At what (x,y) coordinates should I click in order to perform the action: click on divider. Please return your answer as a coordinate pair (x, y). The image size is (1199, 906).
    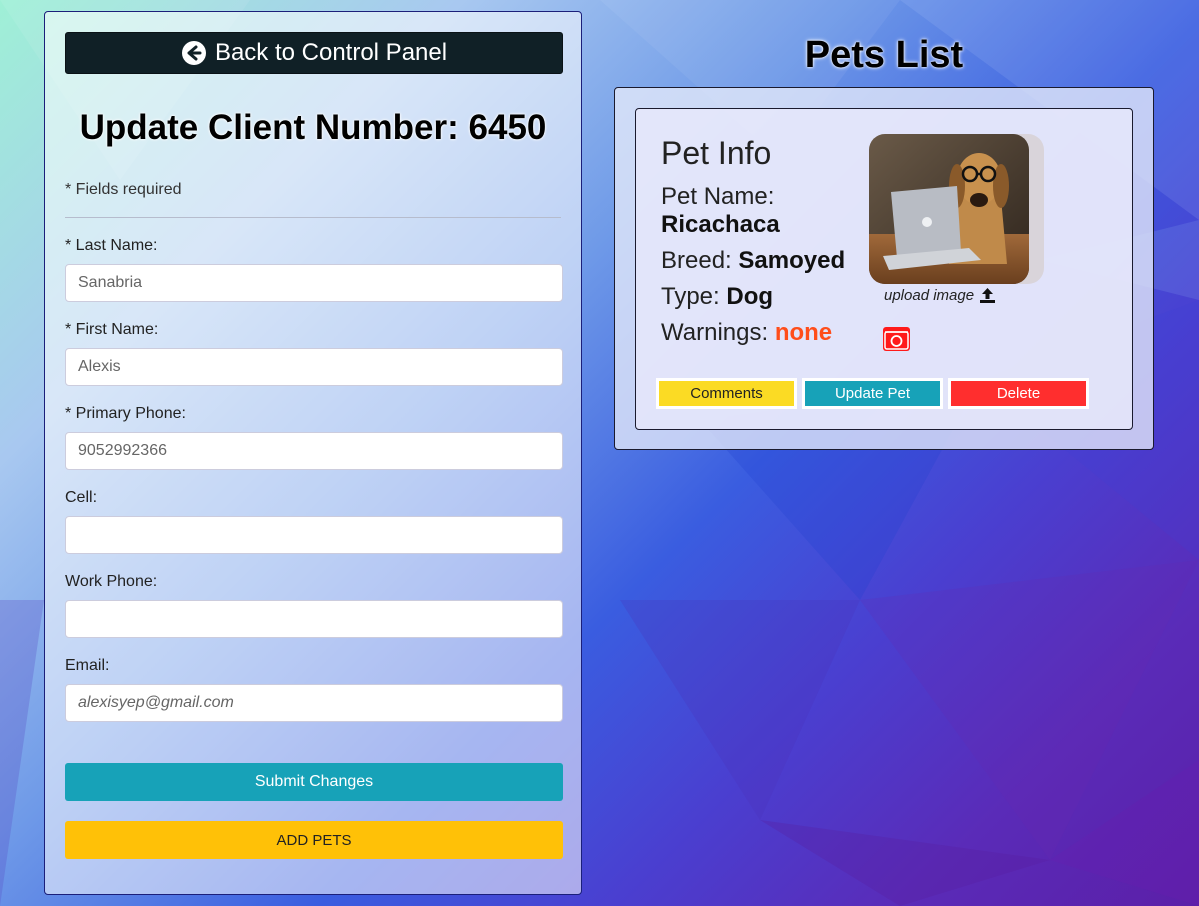
    Looking at the image, I should click on (313, 217).